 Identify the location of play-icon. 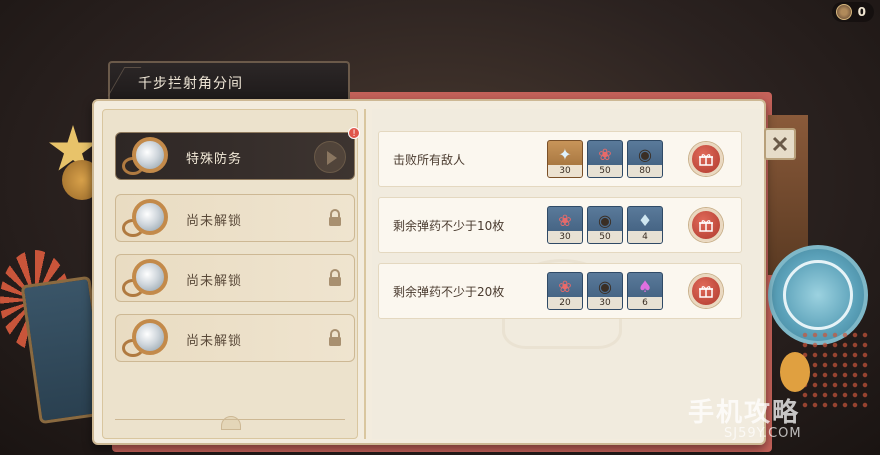
(330, 157).